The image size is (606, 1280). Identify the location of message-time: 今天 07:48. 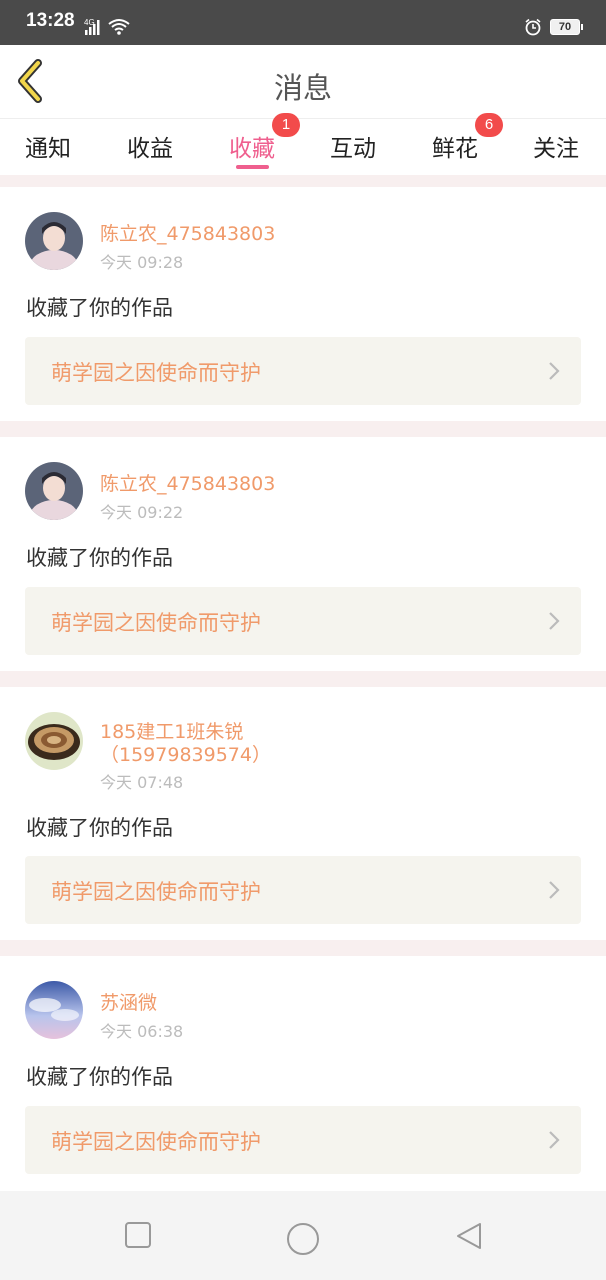
(142, 782).